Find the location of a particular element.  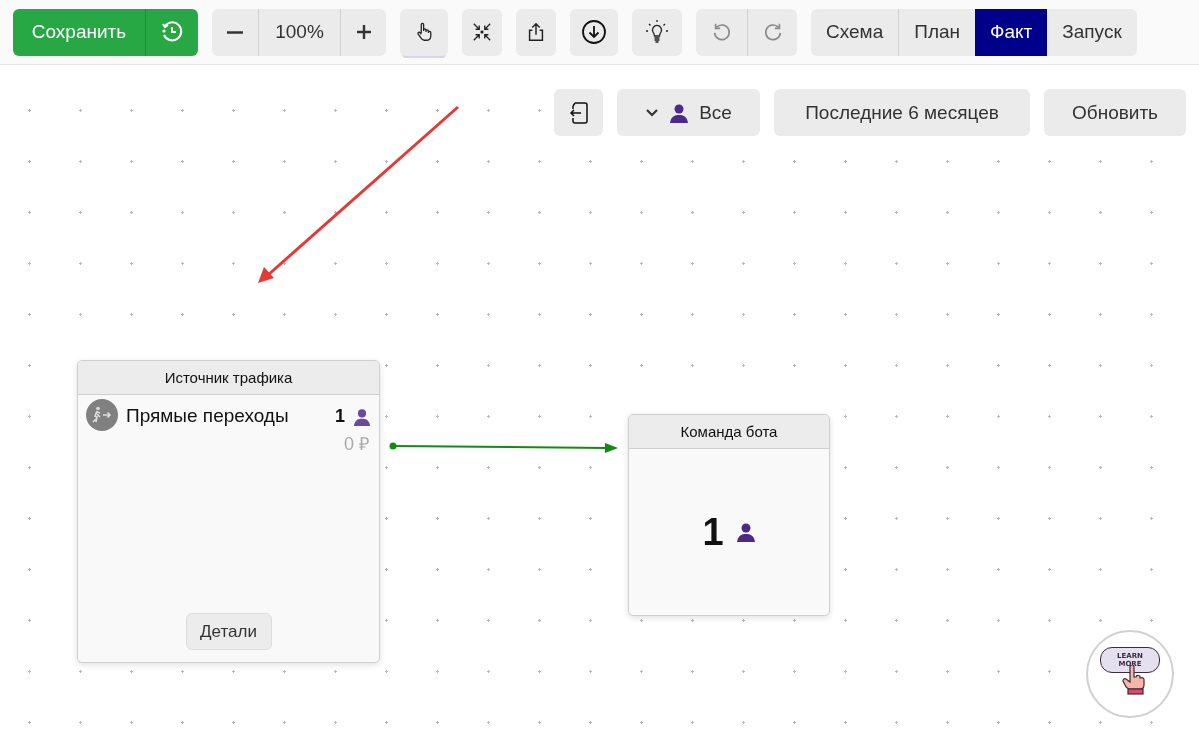

history-button is located at coordinates (171, 32).